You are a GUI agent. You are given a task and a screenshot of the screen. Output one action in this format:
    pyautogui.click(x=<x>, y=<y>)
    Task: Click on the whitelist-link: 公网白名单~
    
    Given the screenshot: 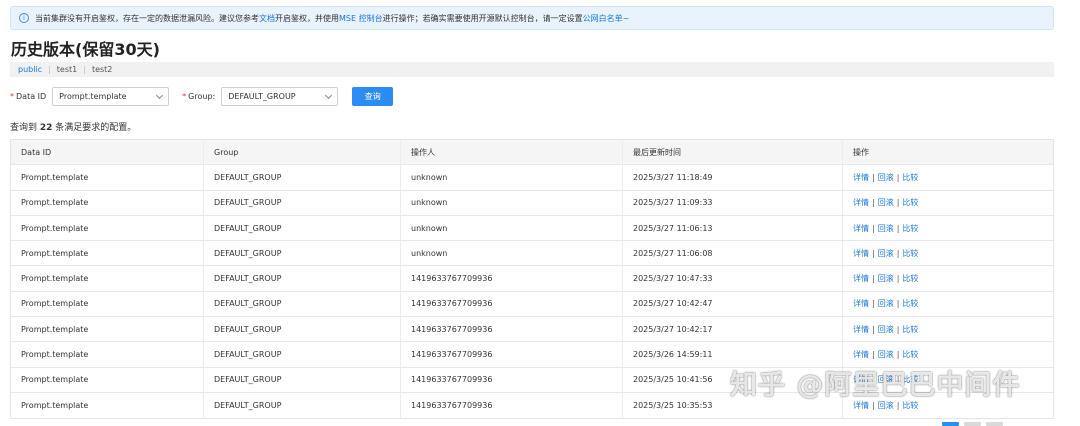 What is the action you would take?
    pyautogui.click(x=606, y=18)
    